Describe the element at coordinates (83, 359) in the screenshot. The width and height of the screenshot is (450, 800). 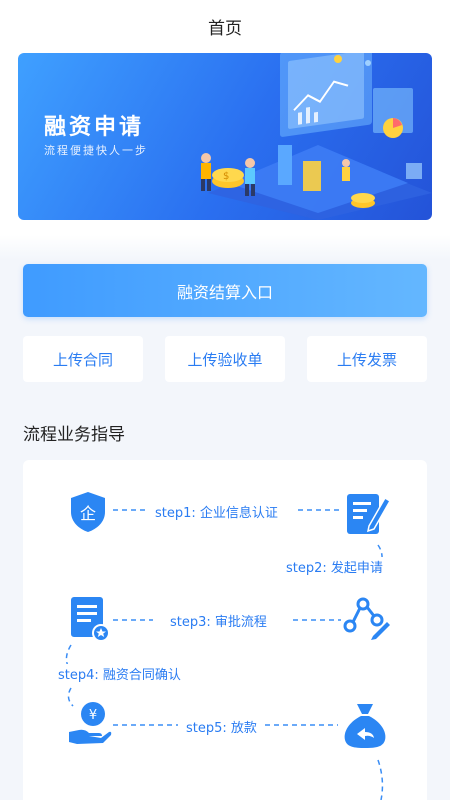
I see `upload-contract-button: 上传合同` at that location.